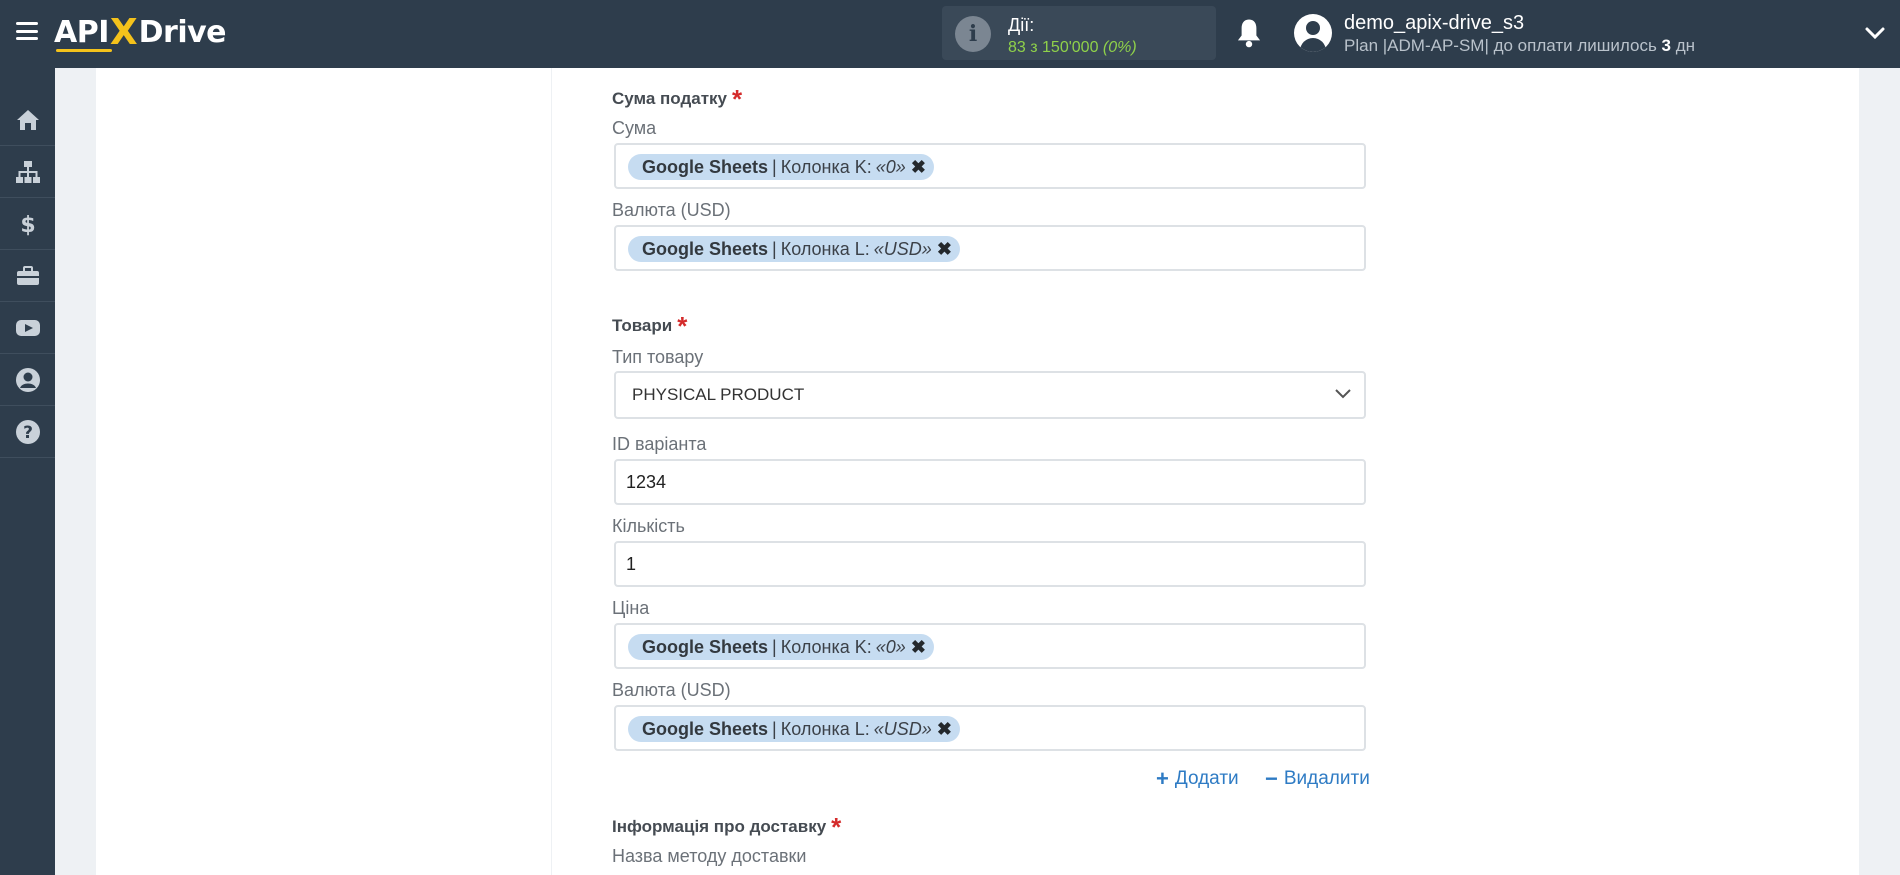  I want to click on quantity-label: Кількість, so click(648, 526).